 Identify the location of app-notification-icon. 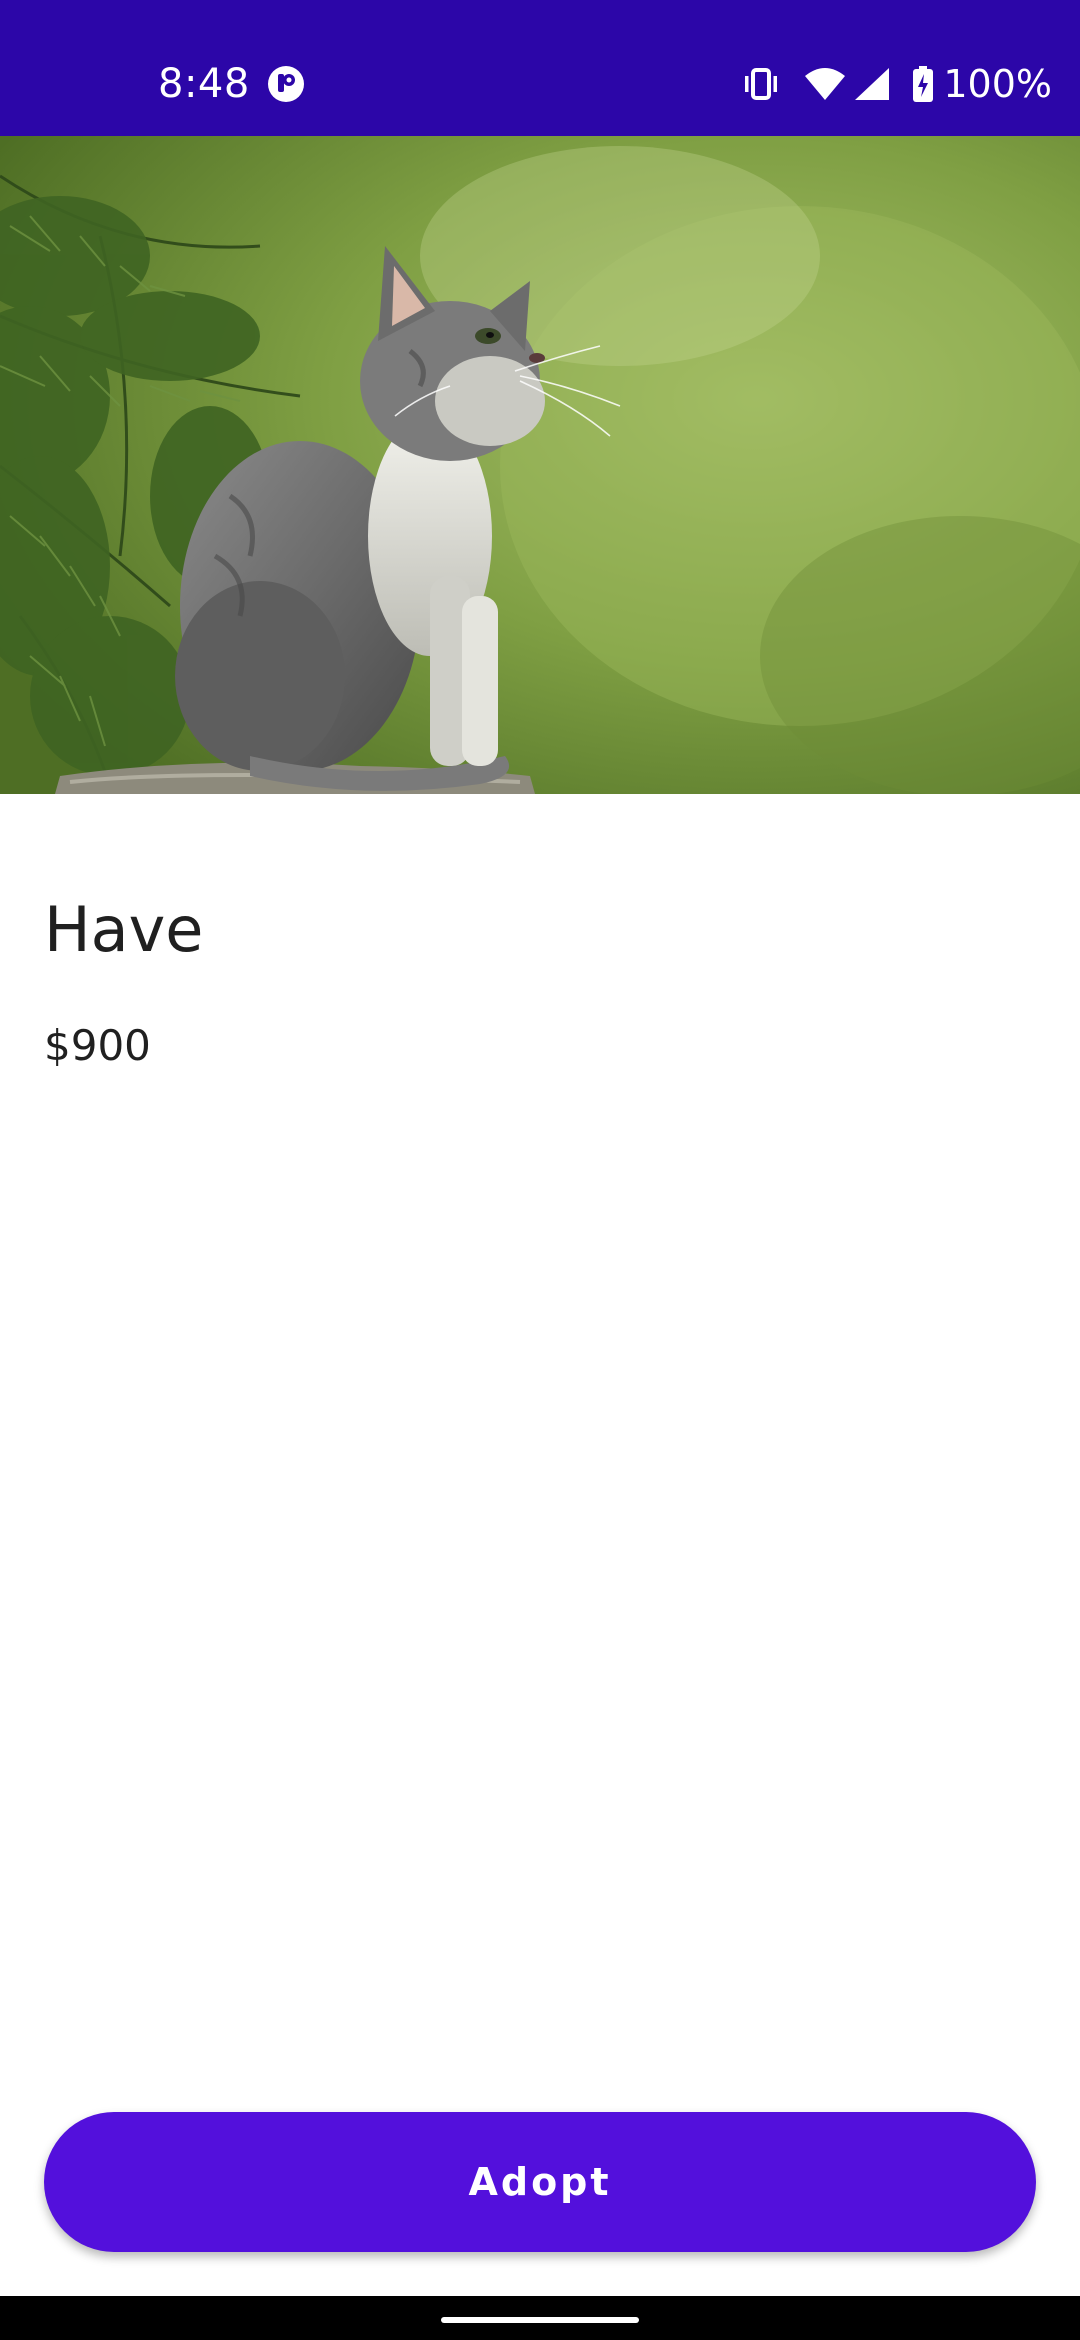
(286, 84).